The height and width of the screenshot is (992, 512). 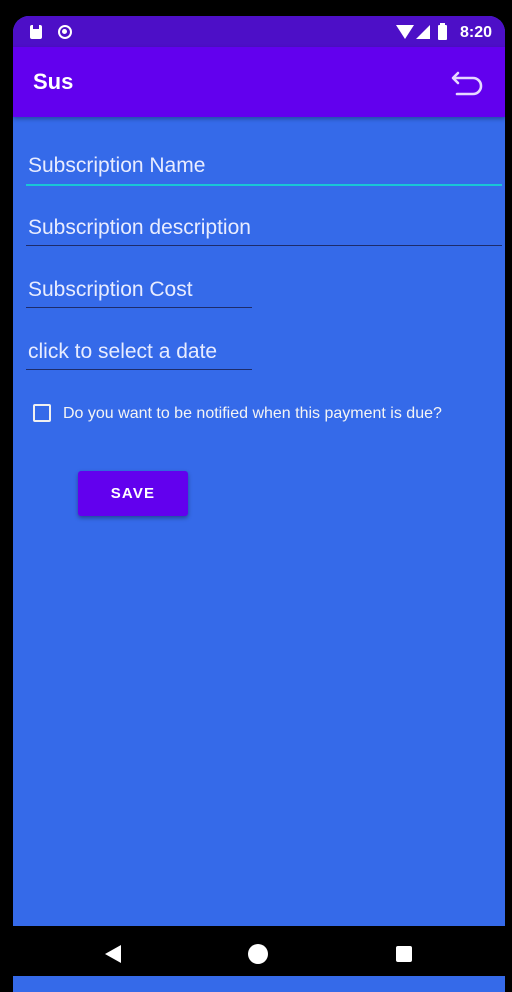 What do you see at coordinates (139, 227) in the screenshot?
I see `subscription-description-placeholder: Subscription description` at bounding box center [139, 227].